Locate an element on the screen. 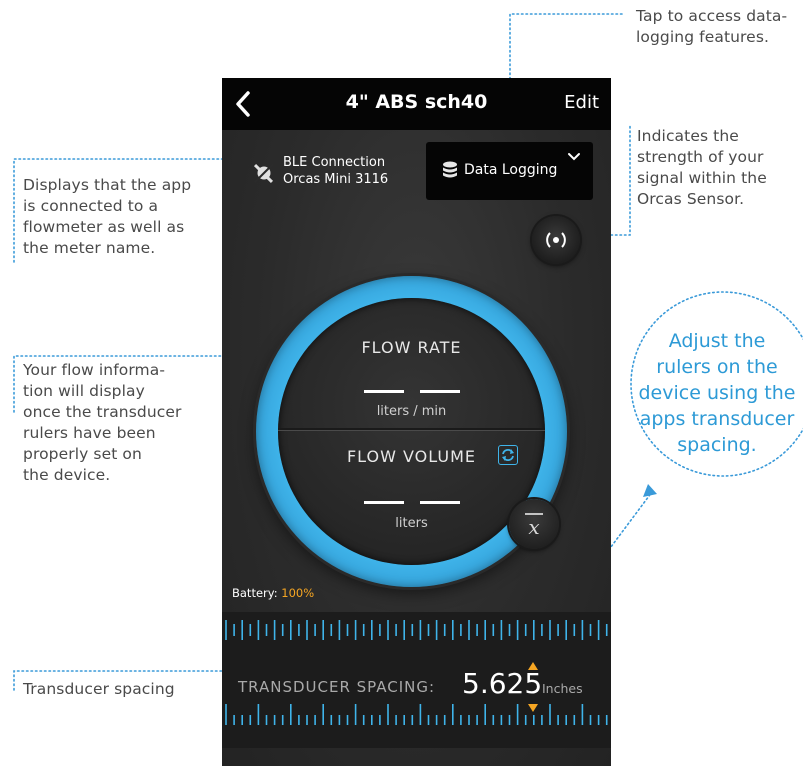 The height and width of the screenshot is (766, 803). annotation-line: Your flow informa- is located at coordinates (94, 370).